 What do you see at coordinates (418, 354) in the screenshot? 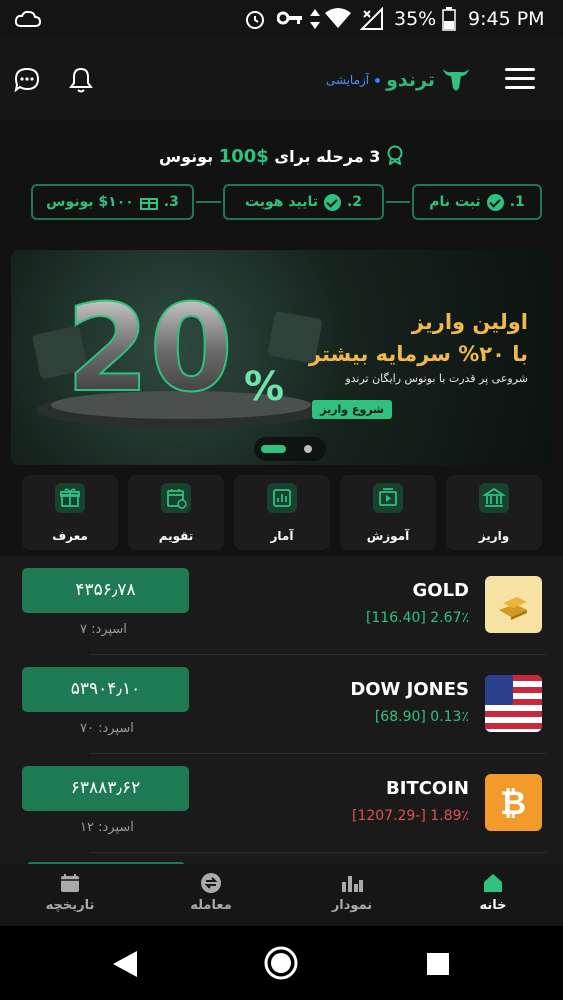
I see `banner-headline-2: با ۲۰% سرمایه بیشتر` at bounding box center [418, 354].